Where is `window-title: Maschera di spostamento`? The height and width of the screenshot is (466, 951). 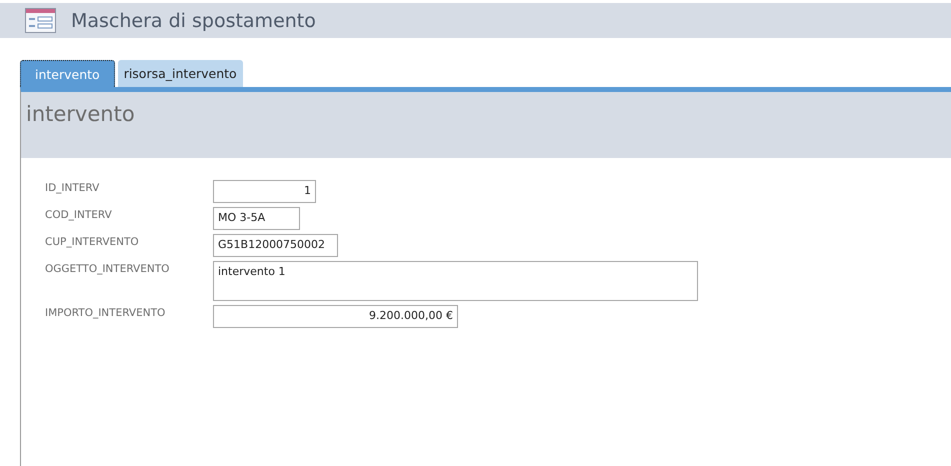
window-title: Maschera di spostamento is located at coordinates (193, 21).